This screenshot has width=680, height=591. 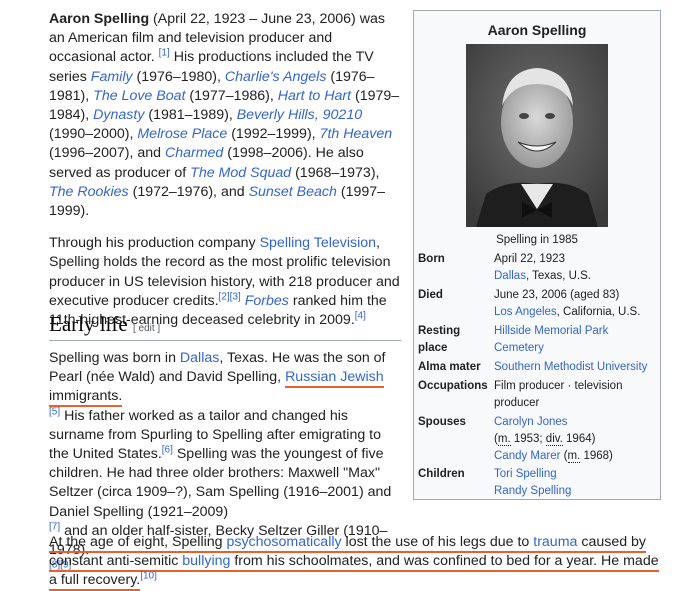 I want to click on link-mod-squad: The Mod Squad, so click(x=240, y=173).